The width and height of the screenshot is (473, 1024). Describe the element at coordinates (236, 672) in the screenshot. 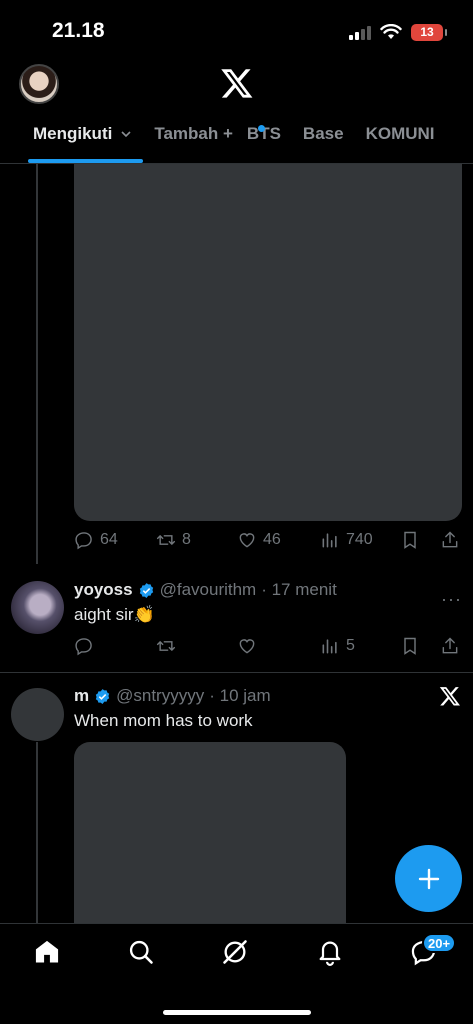

I see `tweet-divider` at that location.